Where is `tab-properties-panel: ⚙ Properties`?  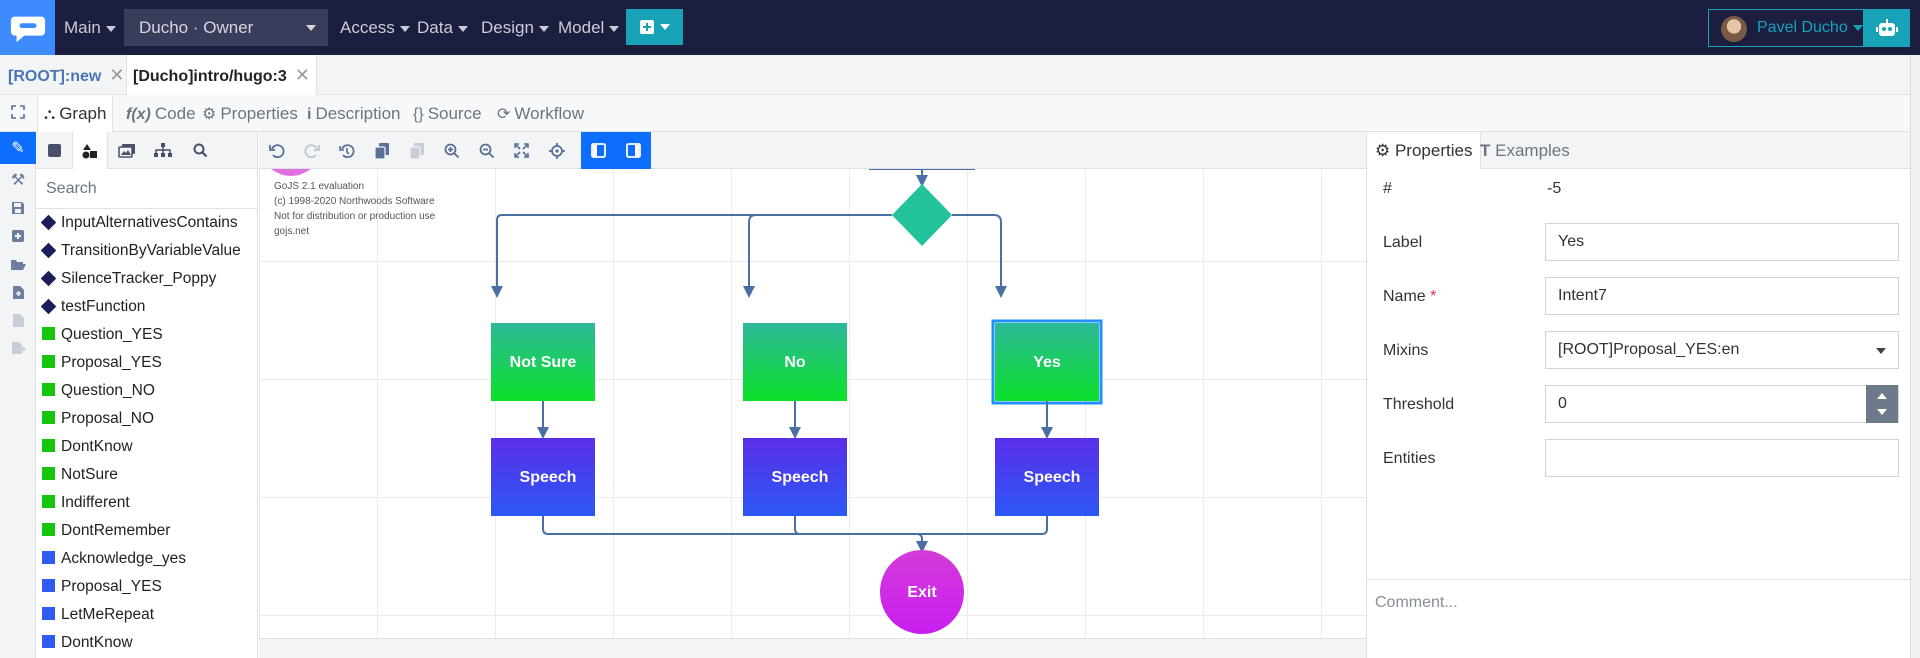 tab-properties-panel: ⚙ Properties is located at coordinates (1424, 150).